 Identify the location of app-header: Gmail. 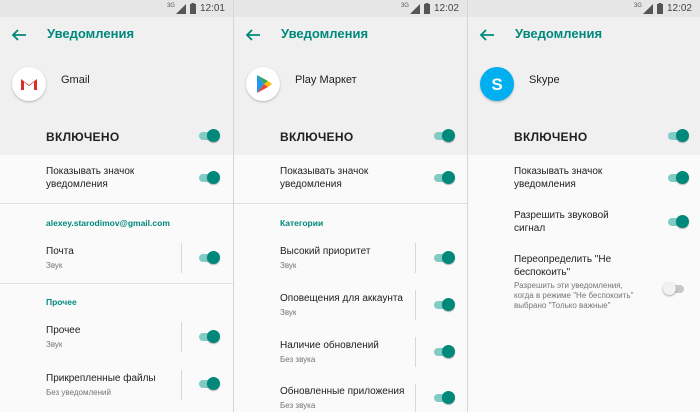
(116, 86).